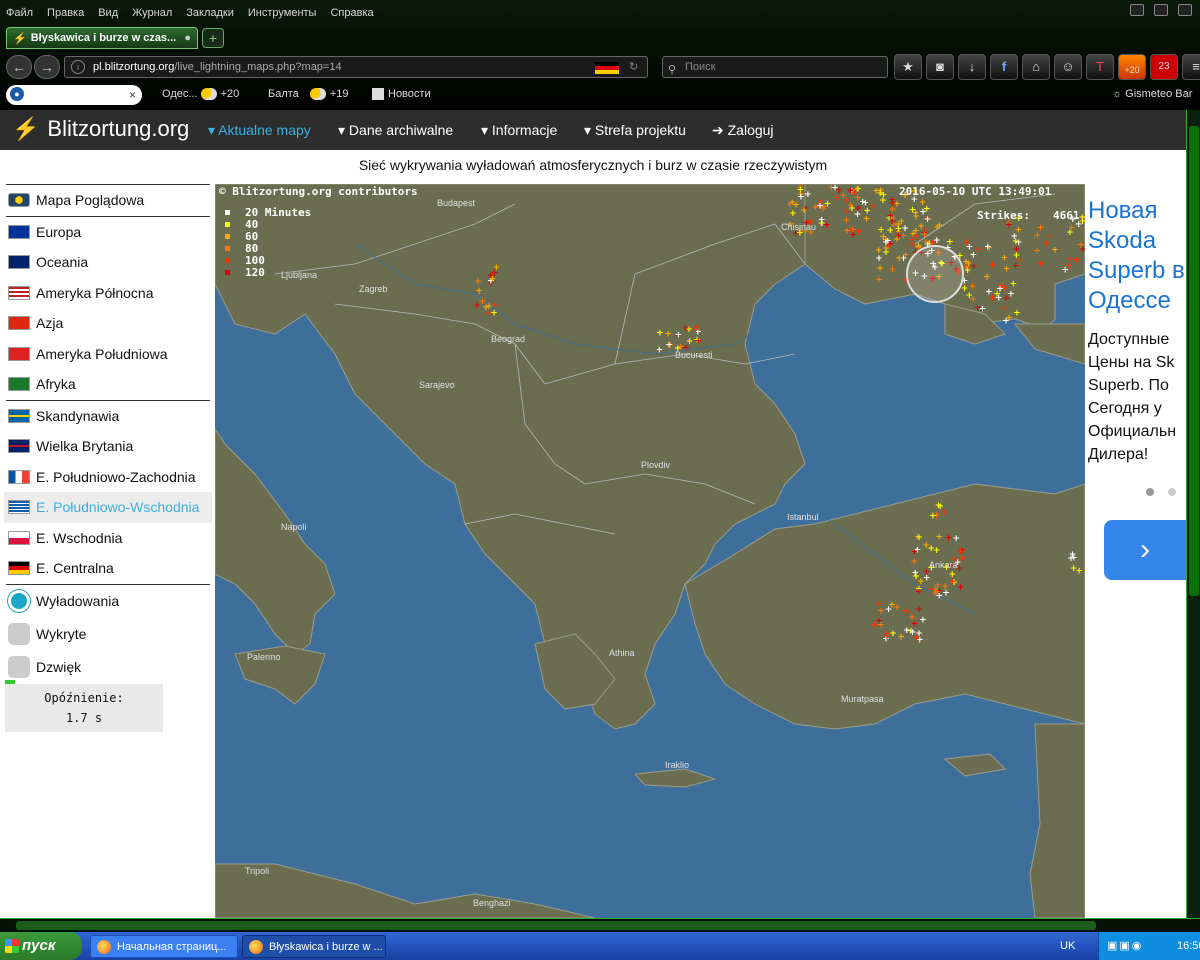 This screenshot has height=960, width=1200. I want to click on bookmark-odessa: Одес... +20, so click(200, 94).